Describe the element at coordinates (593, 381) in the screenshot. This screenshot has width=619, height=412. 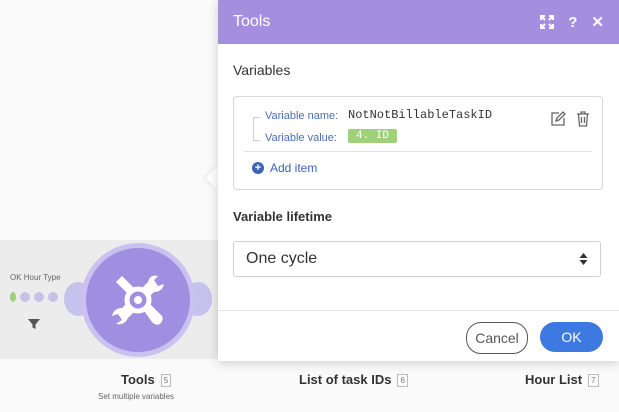
I see `module-number: 7` at that location.